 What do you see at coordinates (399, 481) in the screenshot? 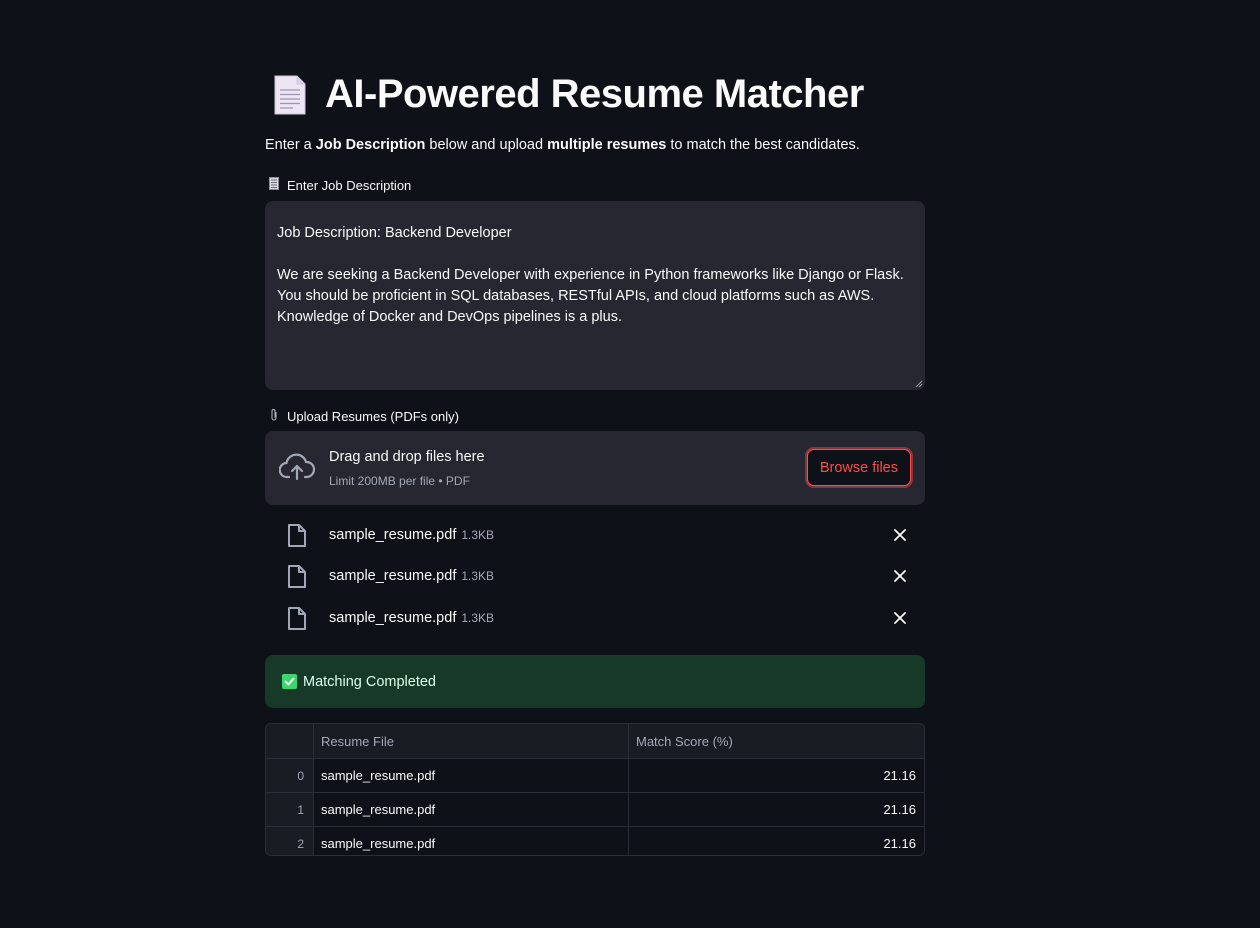
I see `dropzone-limit-text: Limit 200MB per file • PDF` at bounding box center [399, 481].